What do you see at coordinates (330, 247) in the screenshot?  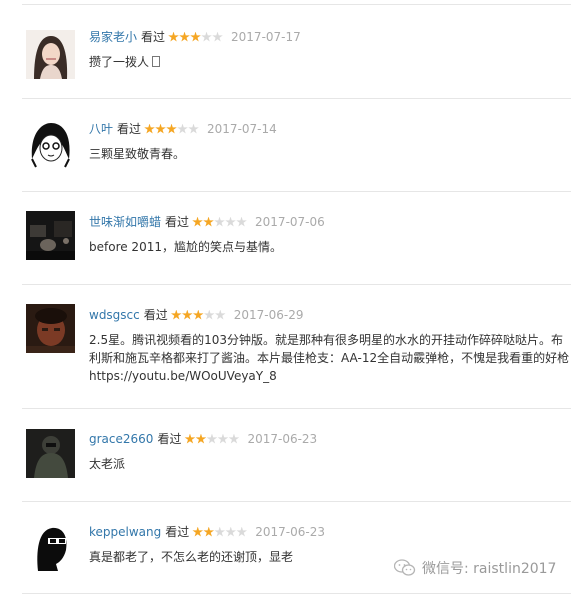 I see `comment-text: before 2011，尴尬的笑点与基情。` at bounding box center [330, 247].